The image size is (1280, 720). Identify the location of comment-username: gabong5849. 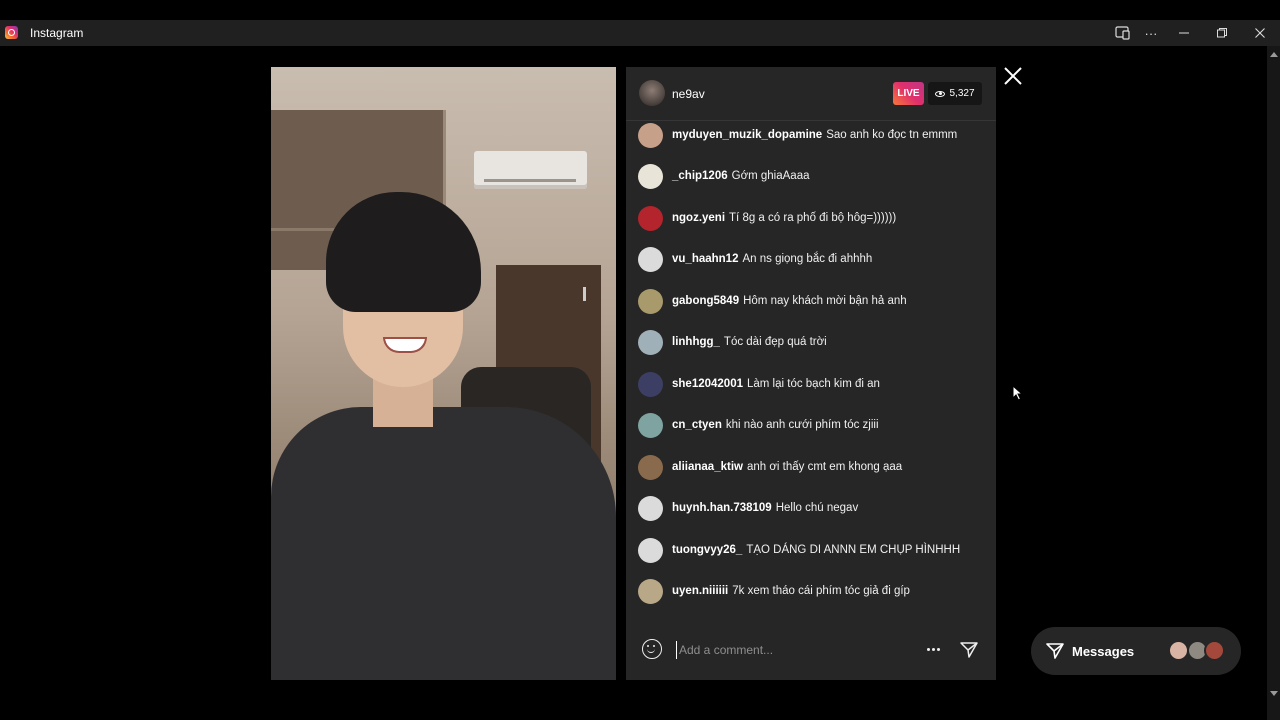
(705, 301).